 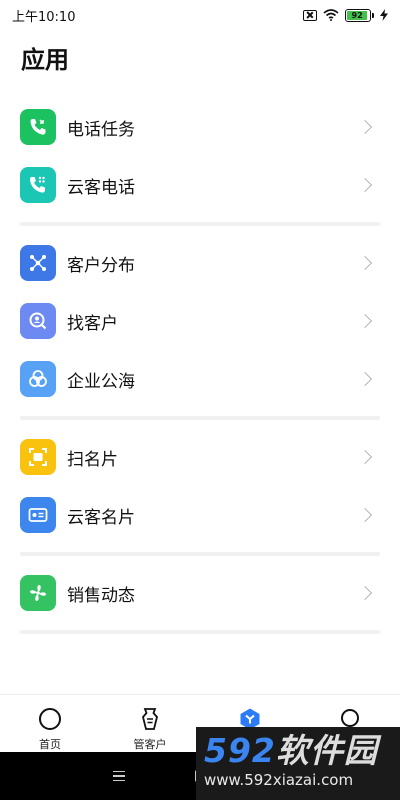 I want to click on tab-label: 首页, so click(x=50, y=744).